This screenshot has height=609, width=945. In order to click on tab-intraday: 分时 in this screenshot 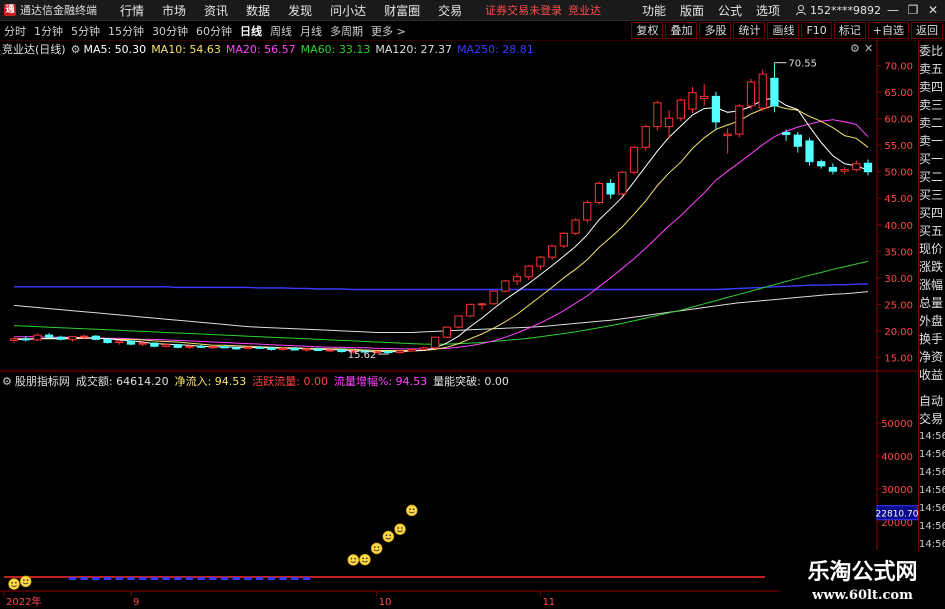, I will do `click(15, 31)`.